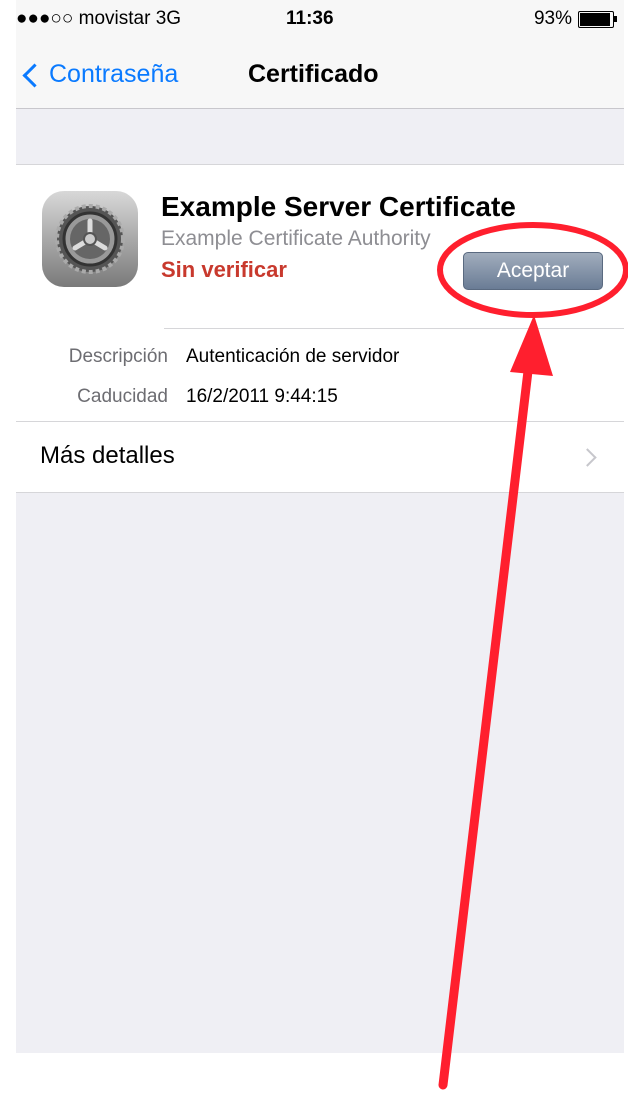 The image size is (628, 1113). I want to click on page-title: Certificado, so click(313, 74).